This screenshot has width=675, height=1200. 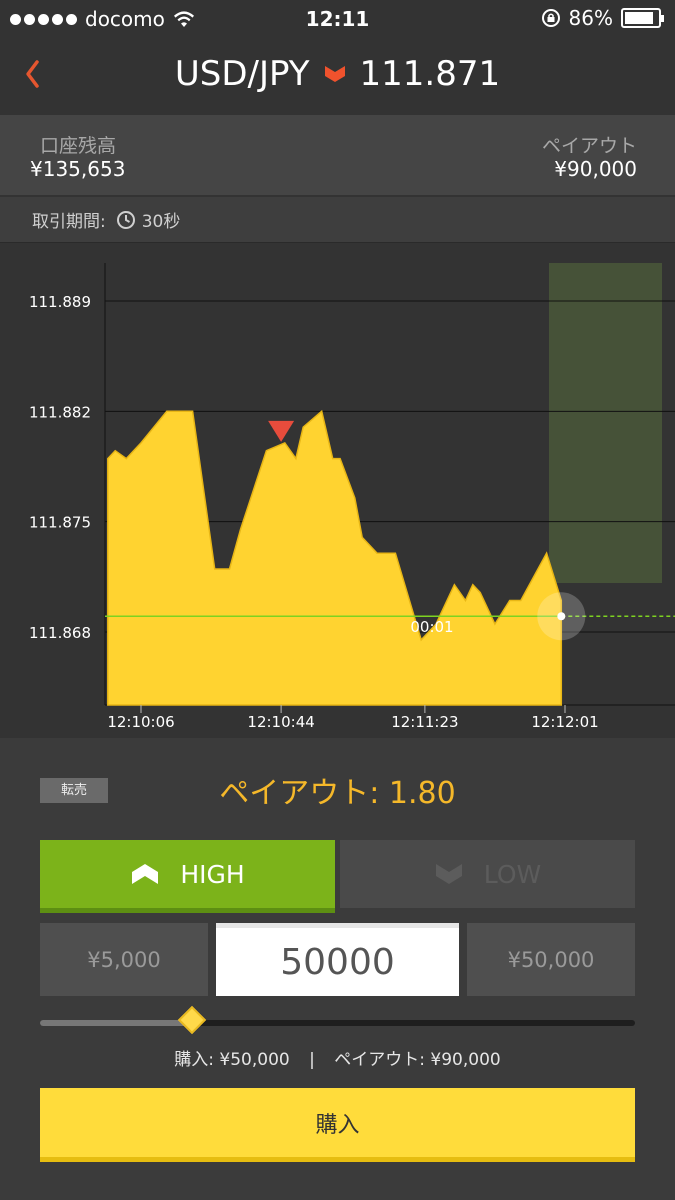 What do you see at coordinates (78, 146) in the screenshot?
I see `balance-label: 口座残高` at bounding box center [78, 146].